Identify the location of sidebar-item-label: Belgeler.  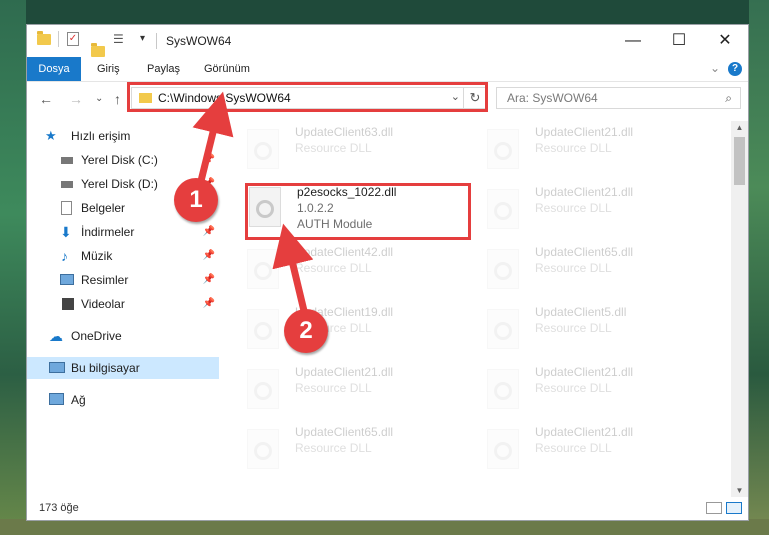
(103, 208).